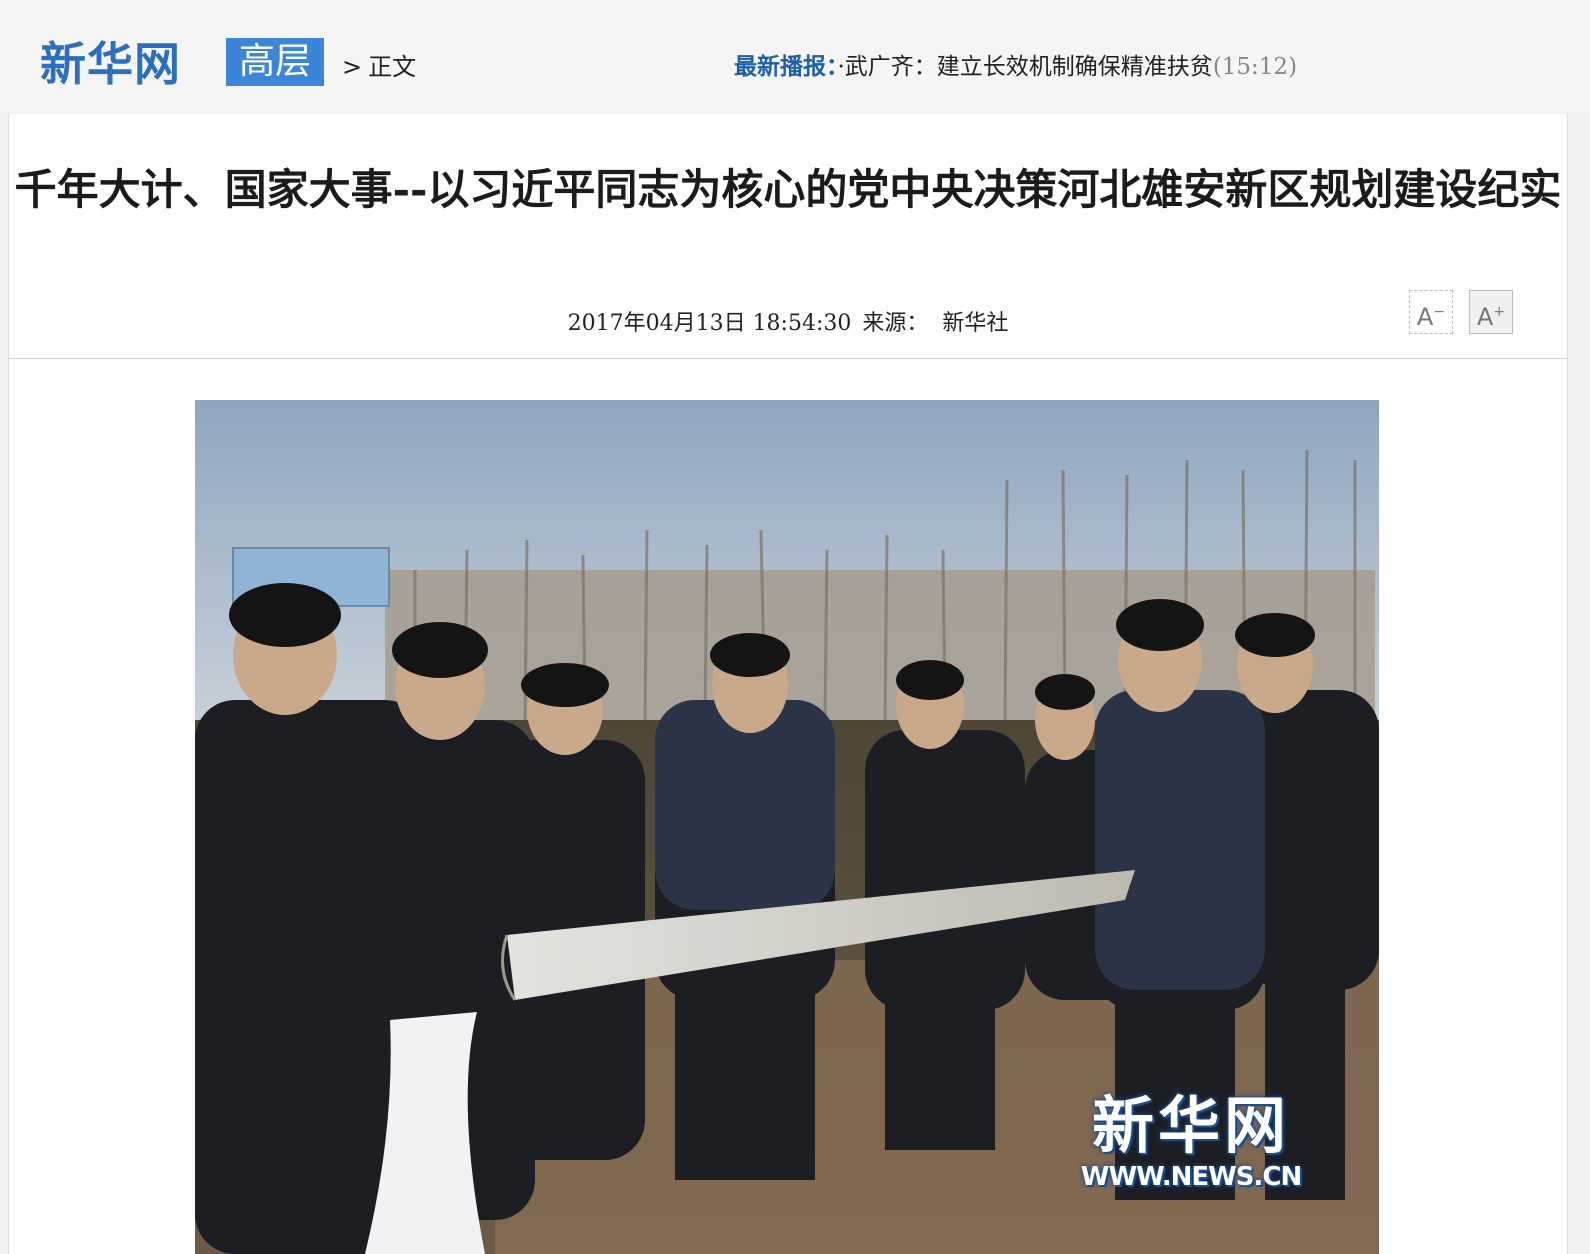  Describe the element at coordinates (110, 64) in the screenshot. I see `site-logo: 新华网` at that location.